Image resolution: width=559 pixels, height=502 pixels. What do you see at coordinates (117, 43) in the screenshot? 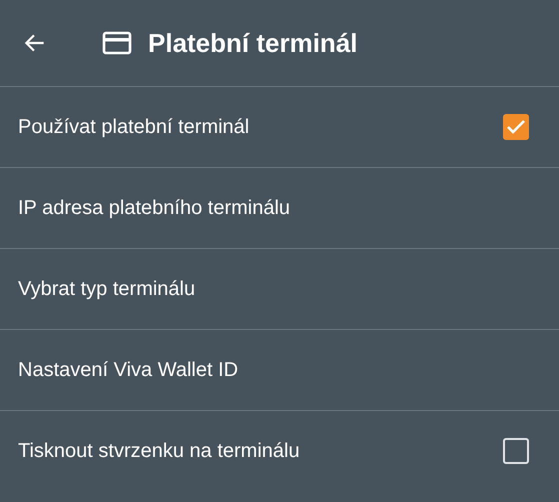
I see `card-icon` at bounding box center [117, 43].